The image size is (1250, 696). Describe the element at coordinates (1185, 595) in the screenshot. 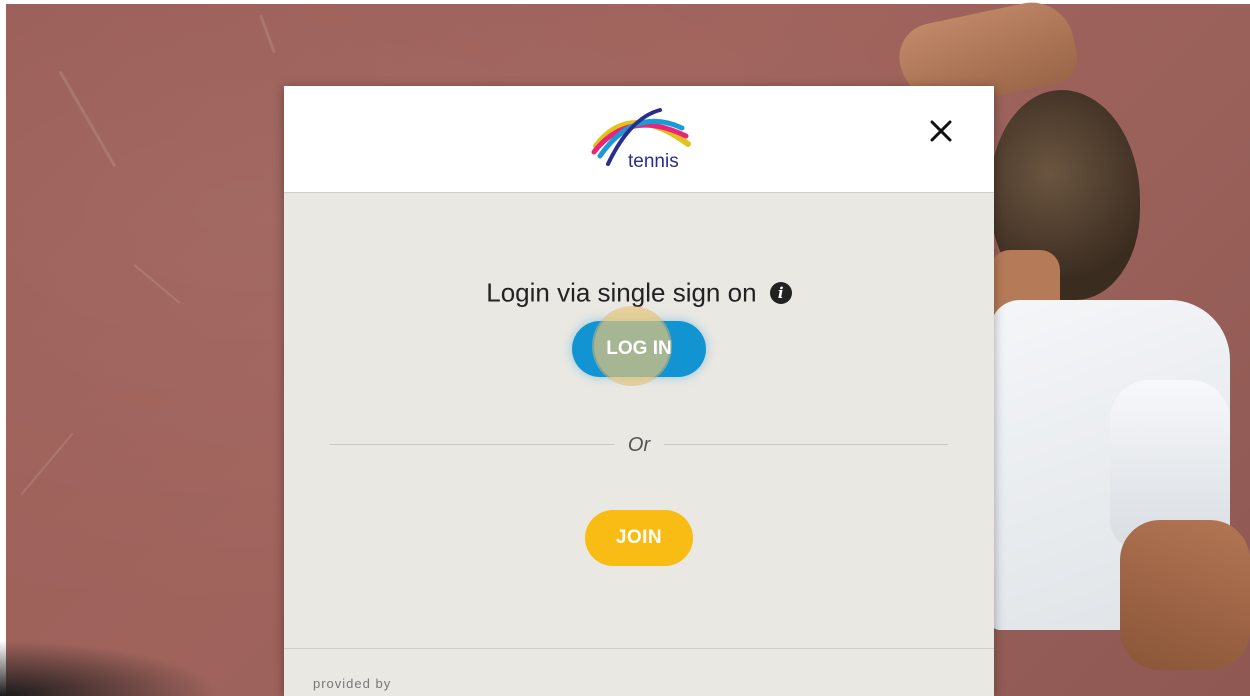

I see `player-arm` at that location.